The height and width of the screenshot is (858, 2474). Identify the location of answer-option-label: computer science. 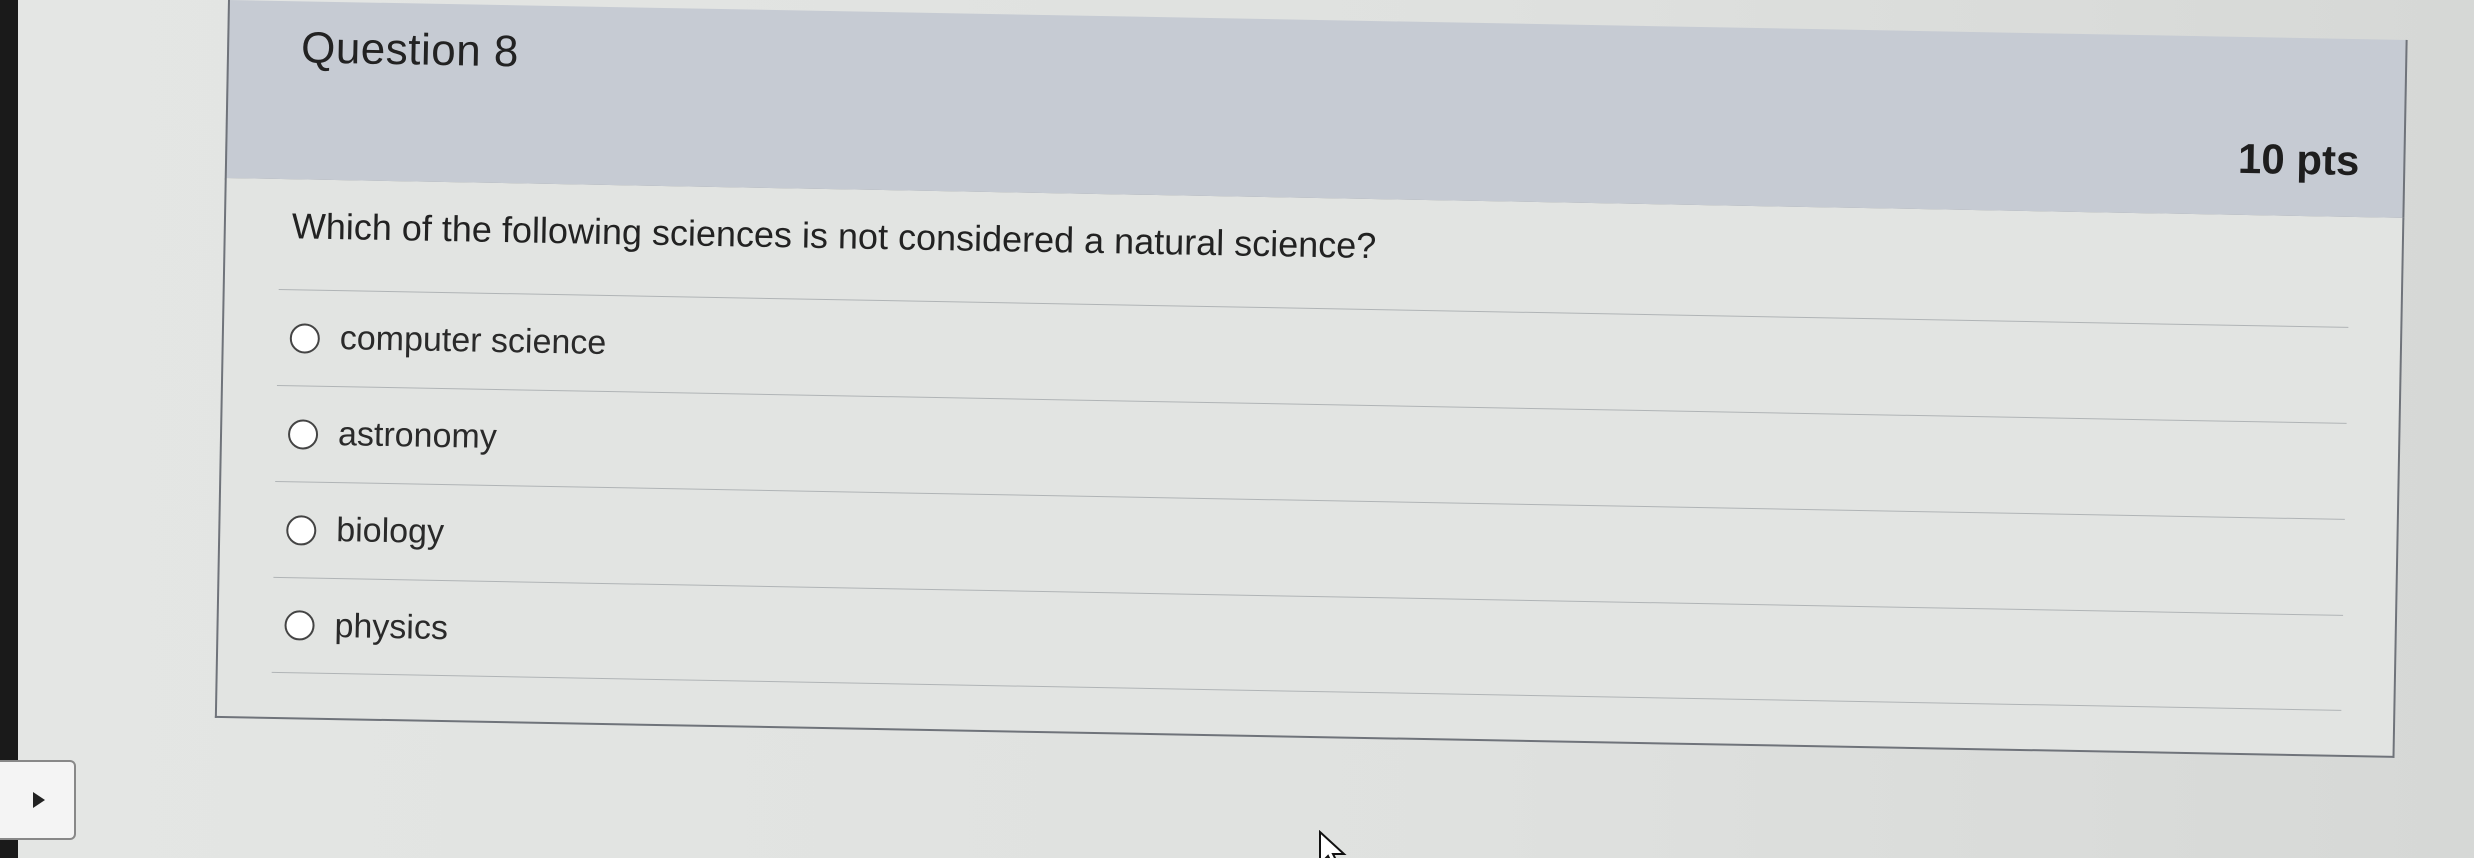
(473, 340).